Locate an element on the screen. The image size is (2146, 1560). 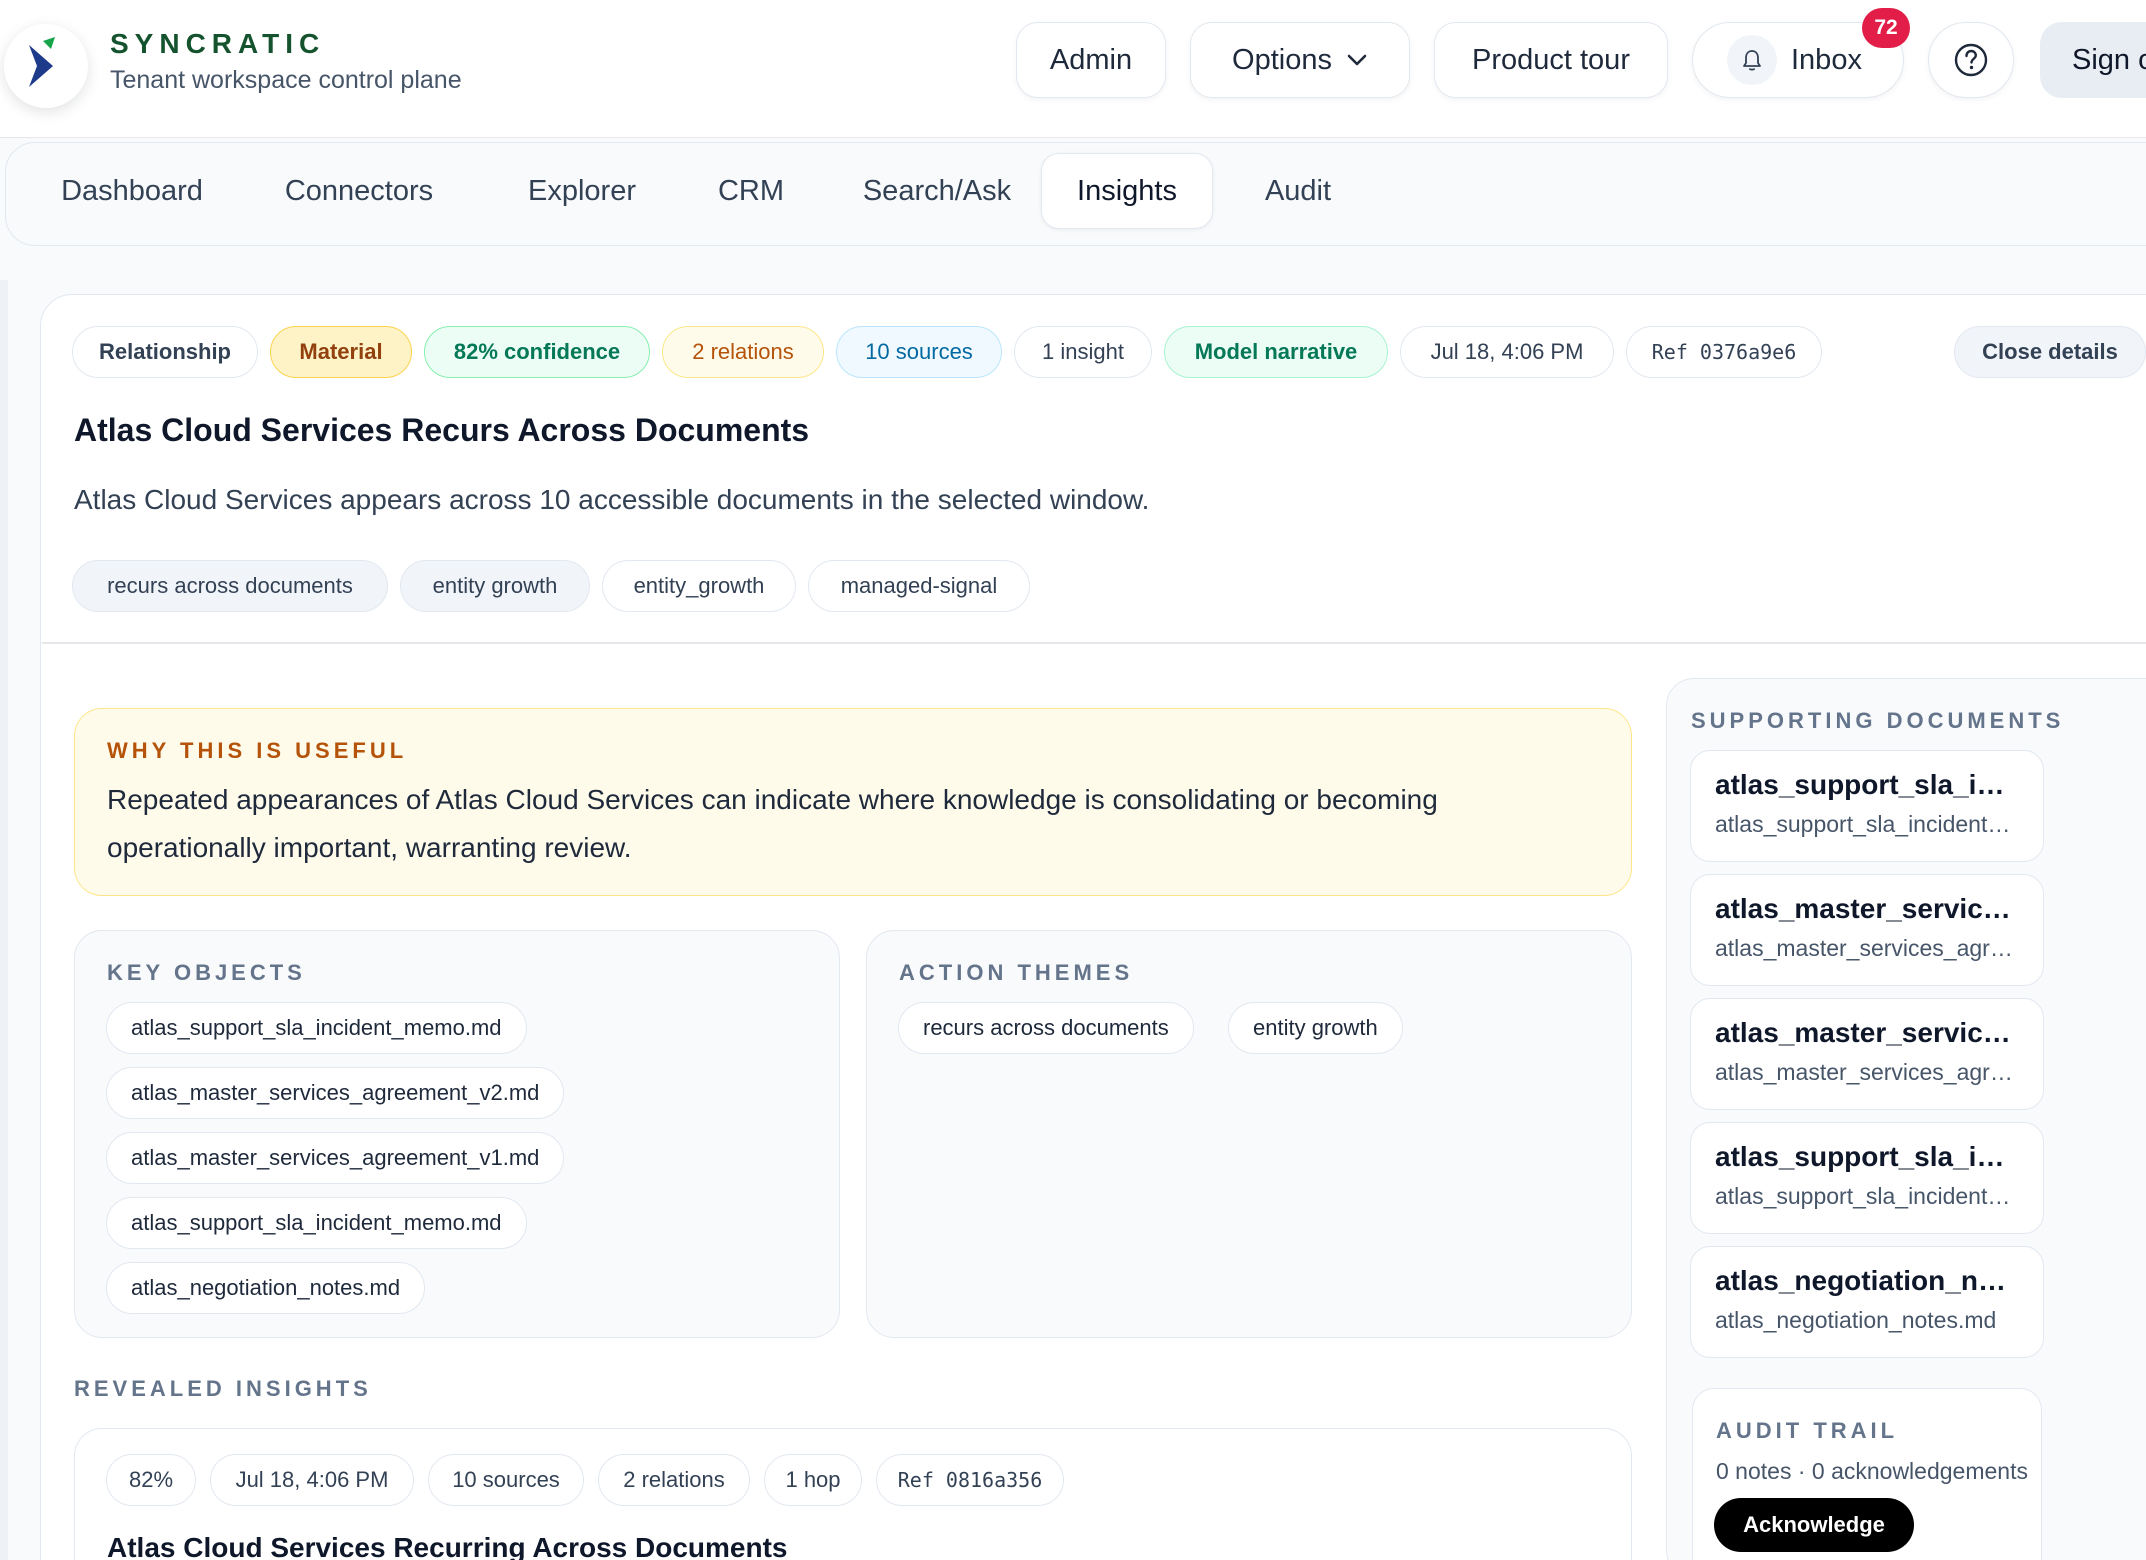
timestamp-chip: Jul 18, 4:06 PM is located at coordinates (1507, 352).